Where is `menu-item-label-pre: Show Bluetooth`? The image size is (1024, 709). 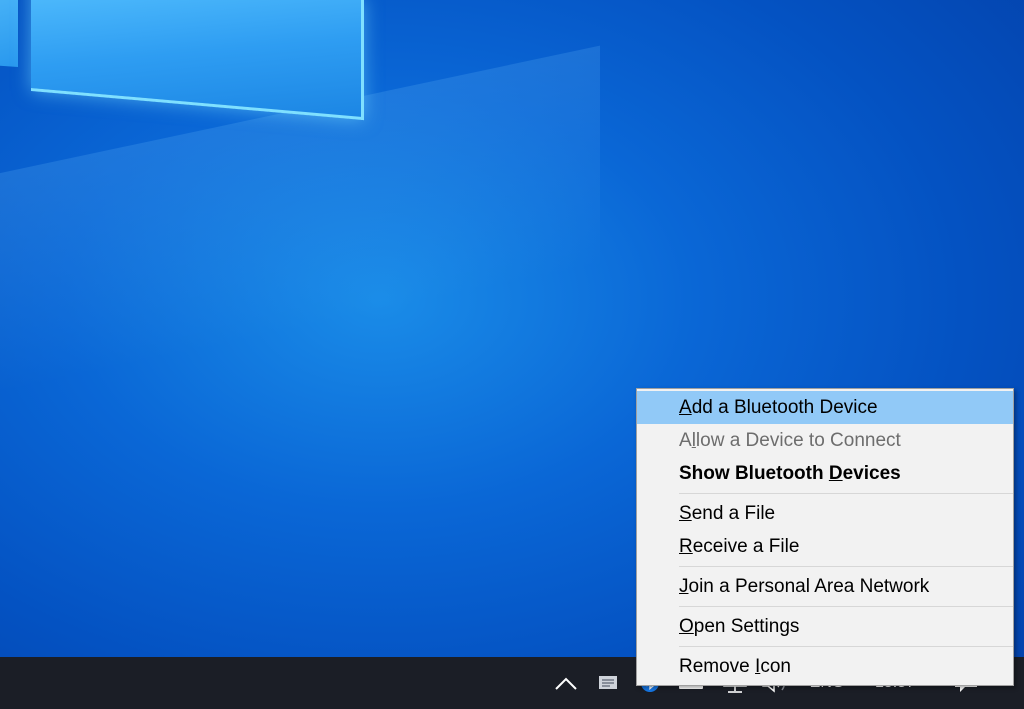
menu-item-label-pre: Show Bluetooth is located at coordinates (754, 473).